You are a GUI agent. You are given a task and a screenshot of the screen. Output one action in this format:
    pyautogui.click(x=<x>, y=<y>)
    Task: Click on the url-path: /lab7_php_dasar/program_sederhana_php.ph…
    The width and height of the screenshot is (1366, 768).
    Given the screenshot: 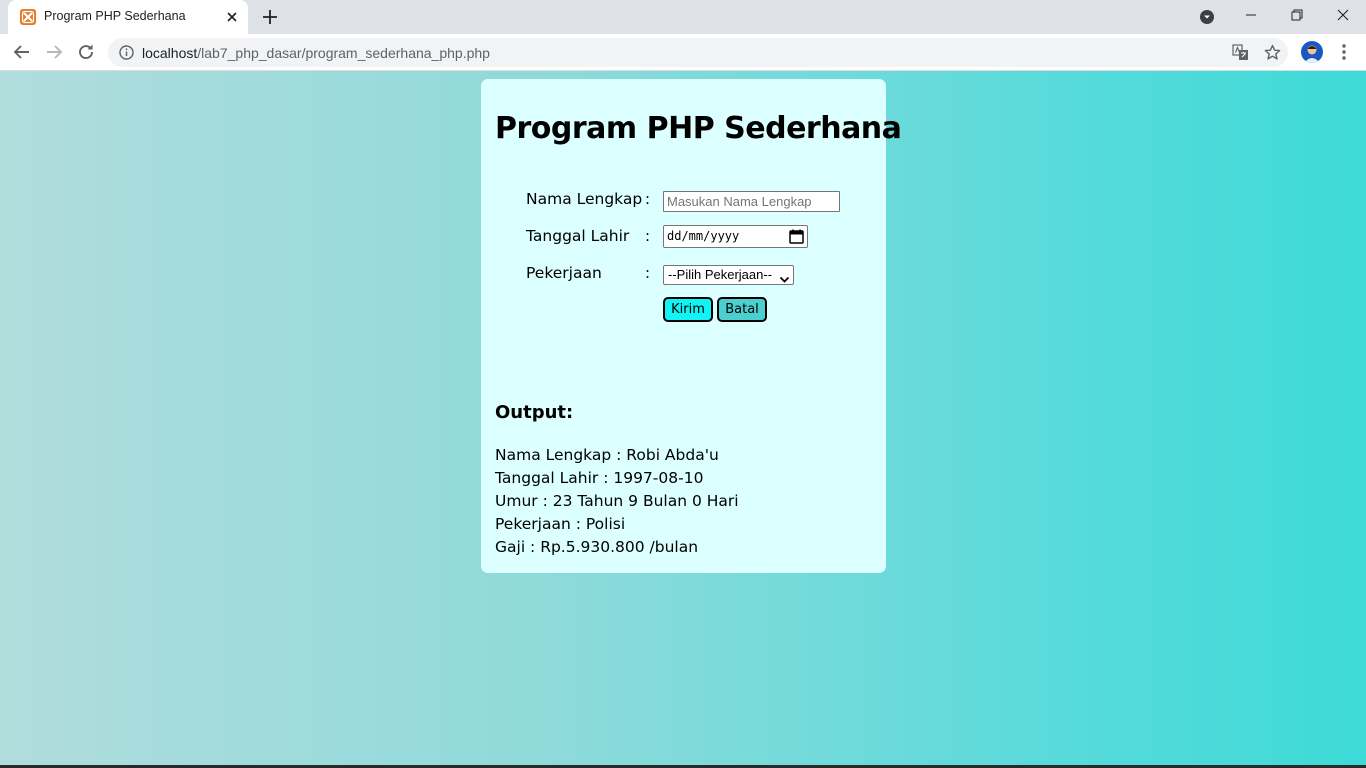 What is the action you would take?
    pyautogui.click(x=343, y=53)
    